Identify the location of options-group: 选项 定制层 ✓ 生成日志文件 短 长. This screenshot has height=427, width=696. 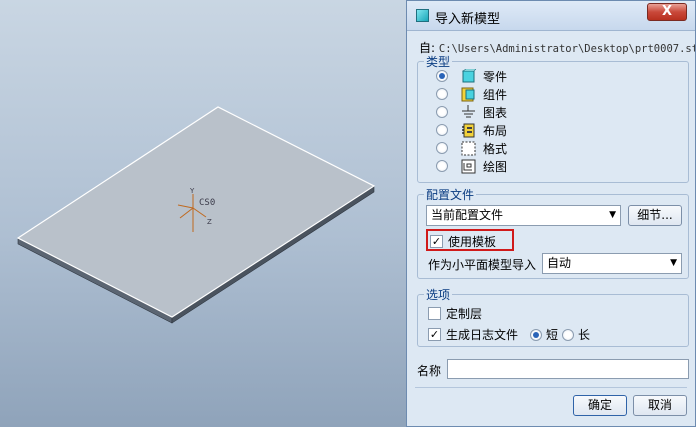
(553, 316).